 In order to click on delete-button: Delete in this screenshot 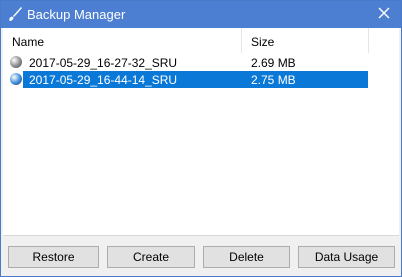, I will do `click(246, 257)`.